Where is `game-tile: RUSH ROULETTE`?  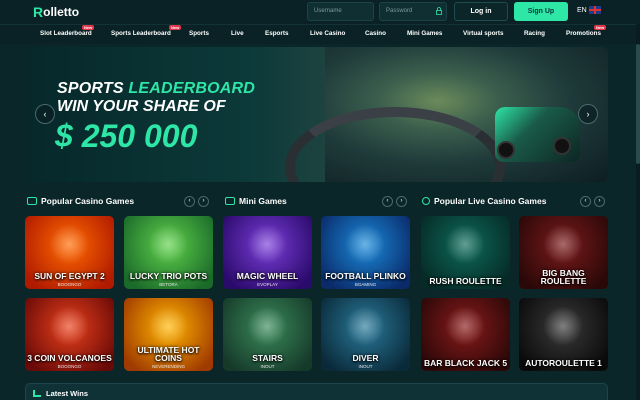
game-tile: RUSH ROULETTE is located at coordinates (465, 252).